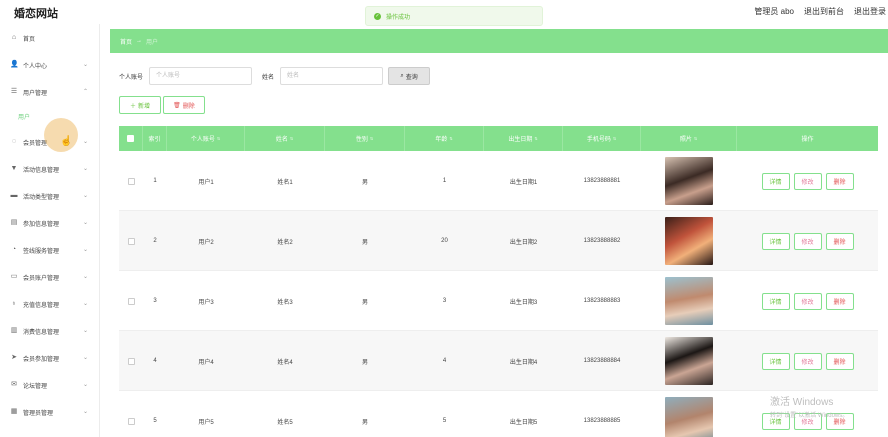 This screenshot has width=888, height=437. What do you see at coordinates (206, 422) in the screenshot?
I see `cell-account: 用户5` at bounding box center [206, 422].